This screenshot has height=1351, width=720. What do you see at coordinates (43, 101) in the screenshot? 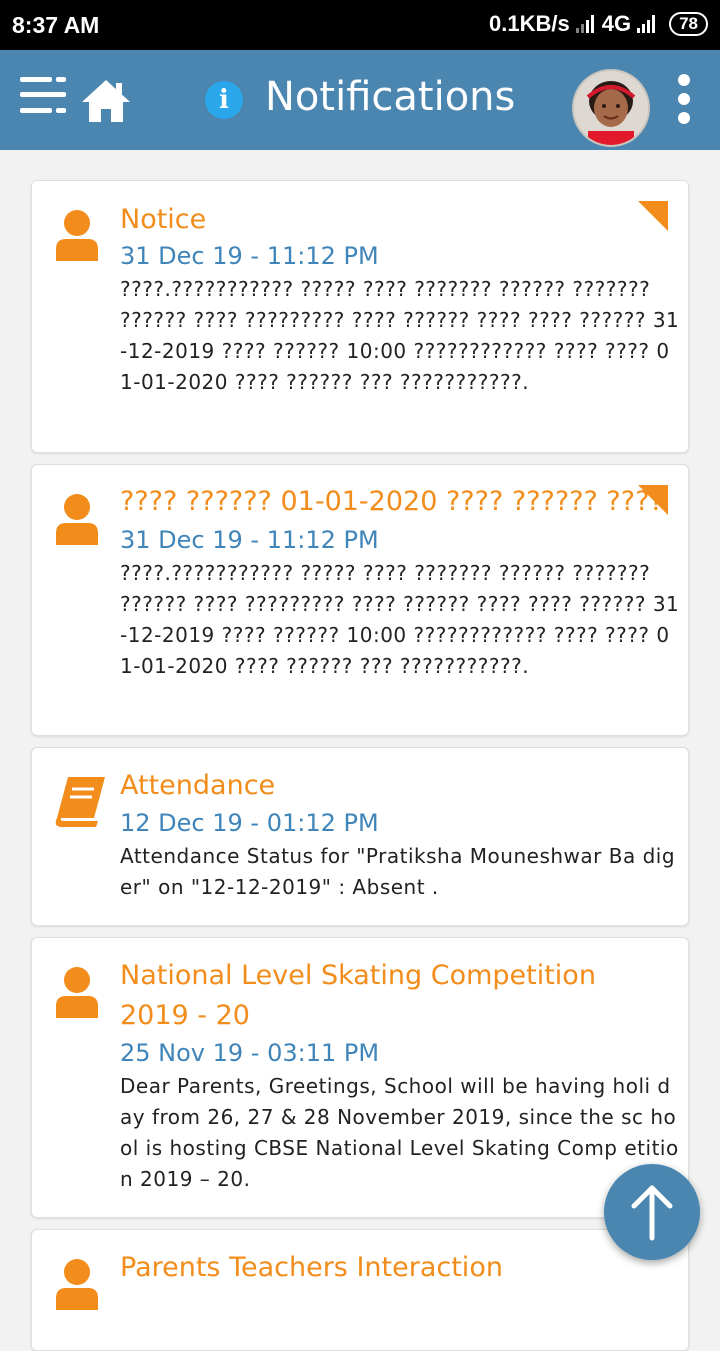
I see `menu-icon` at bounding box center [43, 101].